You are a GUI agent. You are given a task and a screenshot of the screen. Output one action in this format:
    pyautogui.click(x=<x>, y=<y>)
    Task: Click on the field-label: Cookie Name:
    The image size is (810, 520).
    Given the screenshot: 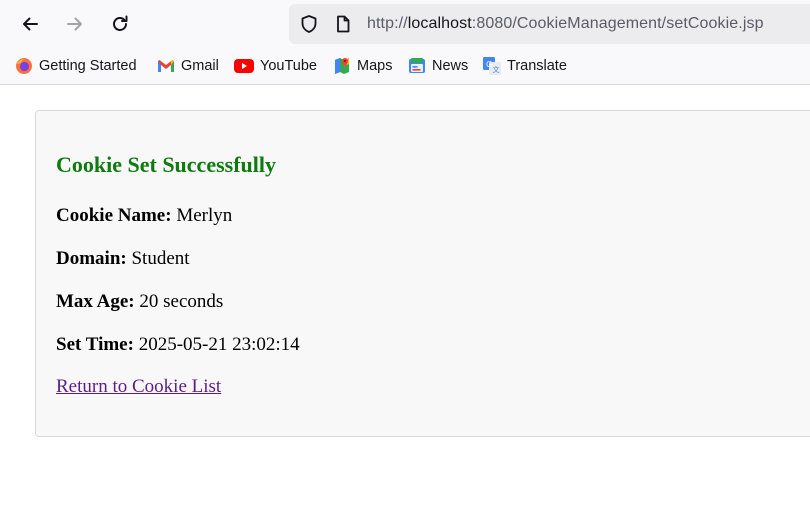 What is the action you would take?
    pyautogui.click(x=114, y=215)
    